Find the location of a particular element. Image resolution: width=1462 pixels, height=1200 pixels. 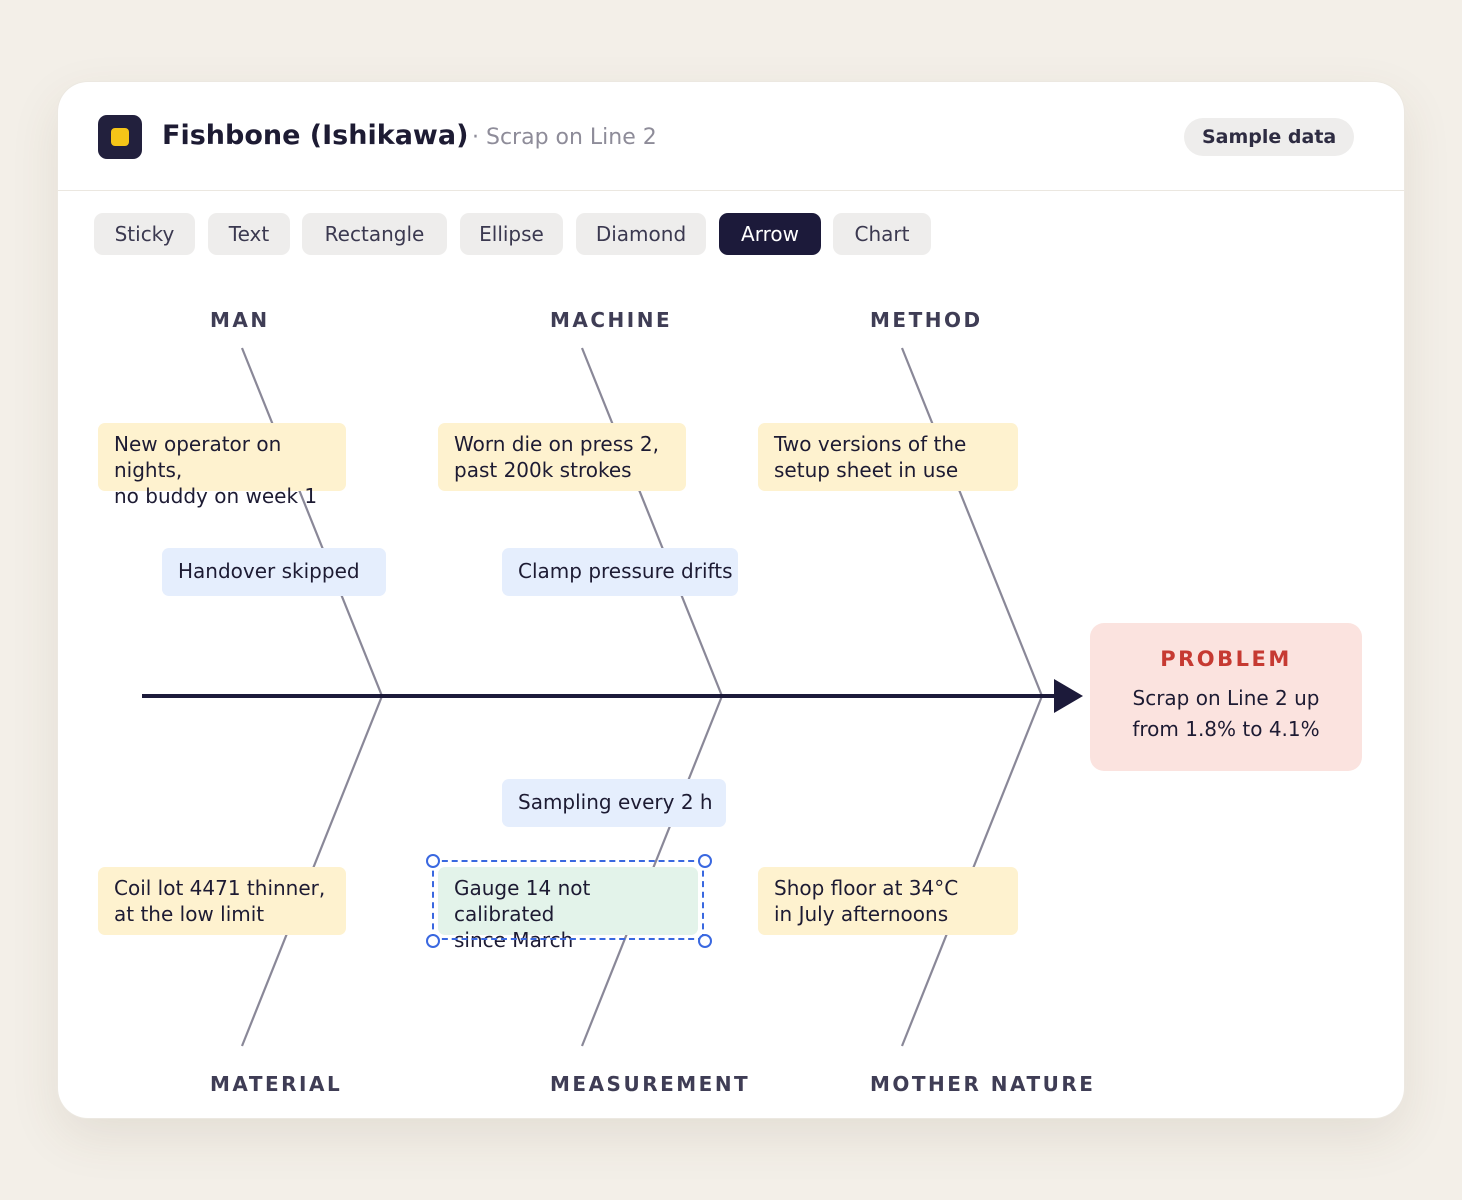

resize-handle-bottom-left is located at coordinates (433, 941).